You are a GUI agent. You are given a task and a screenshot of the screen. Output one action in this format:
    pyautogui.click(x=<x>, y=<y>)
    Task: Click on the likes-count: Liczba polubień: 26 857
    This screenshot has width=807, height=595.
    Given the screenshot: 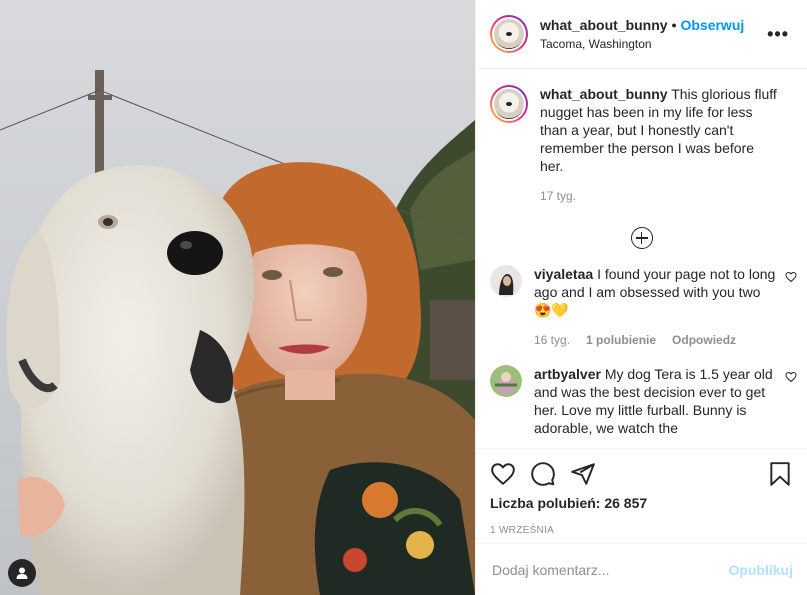 What is the action you would take?
    pyautogui.click(x=641, y=503)
    